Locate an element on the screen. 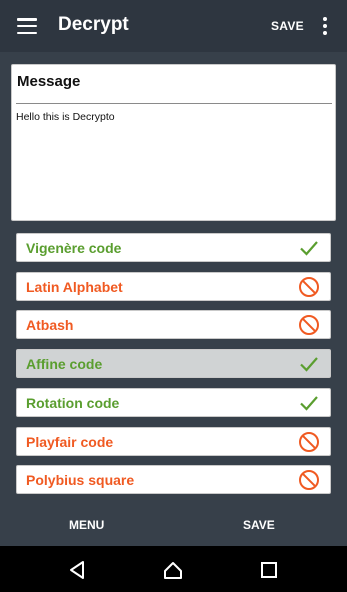 This screenshot has height=592, width=347. code-label: Rotation code is located at coordinates (73, 403).